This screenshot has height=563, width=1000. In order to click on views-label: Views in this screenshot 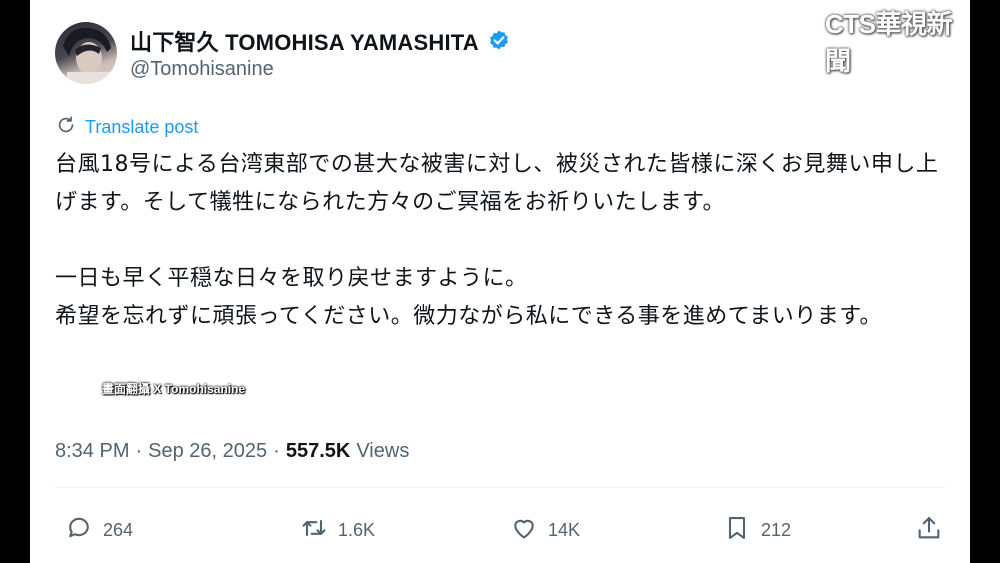, I will do `click(383, 450)`.